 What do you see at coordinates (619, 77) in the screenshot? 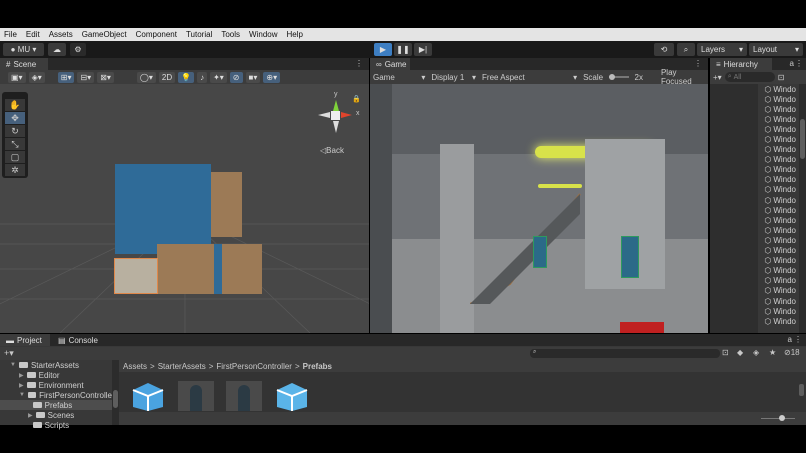
I see `scale-slider` at bounding box center [619, 77].